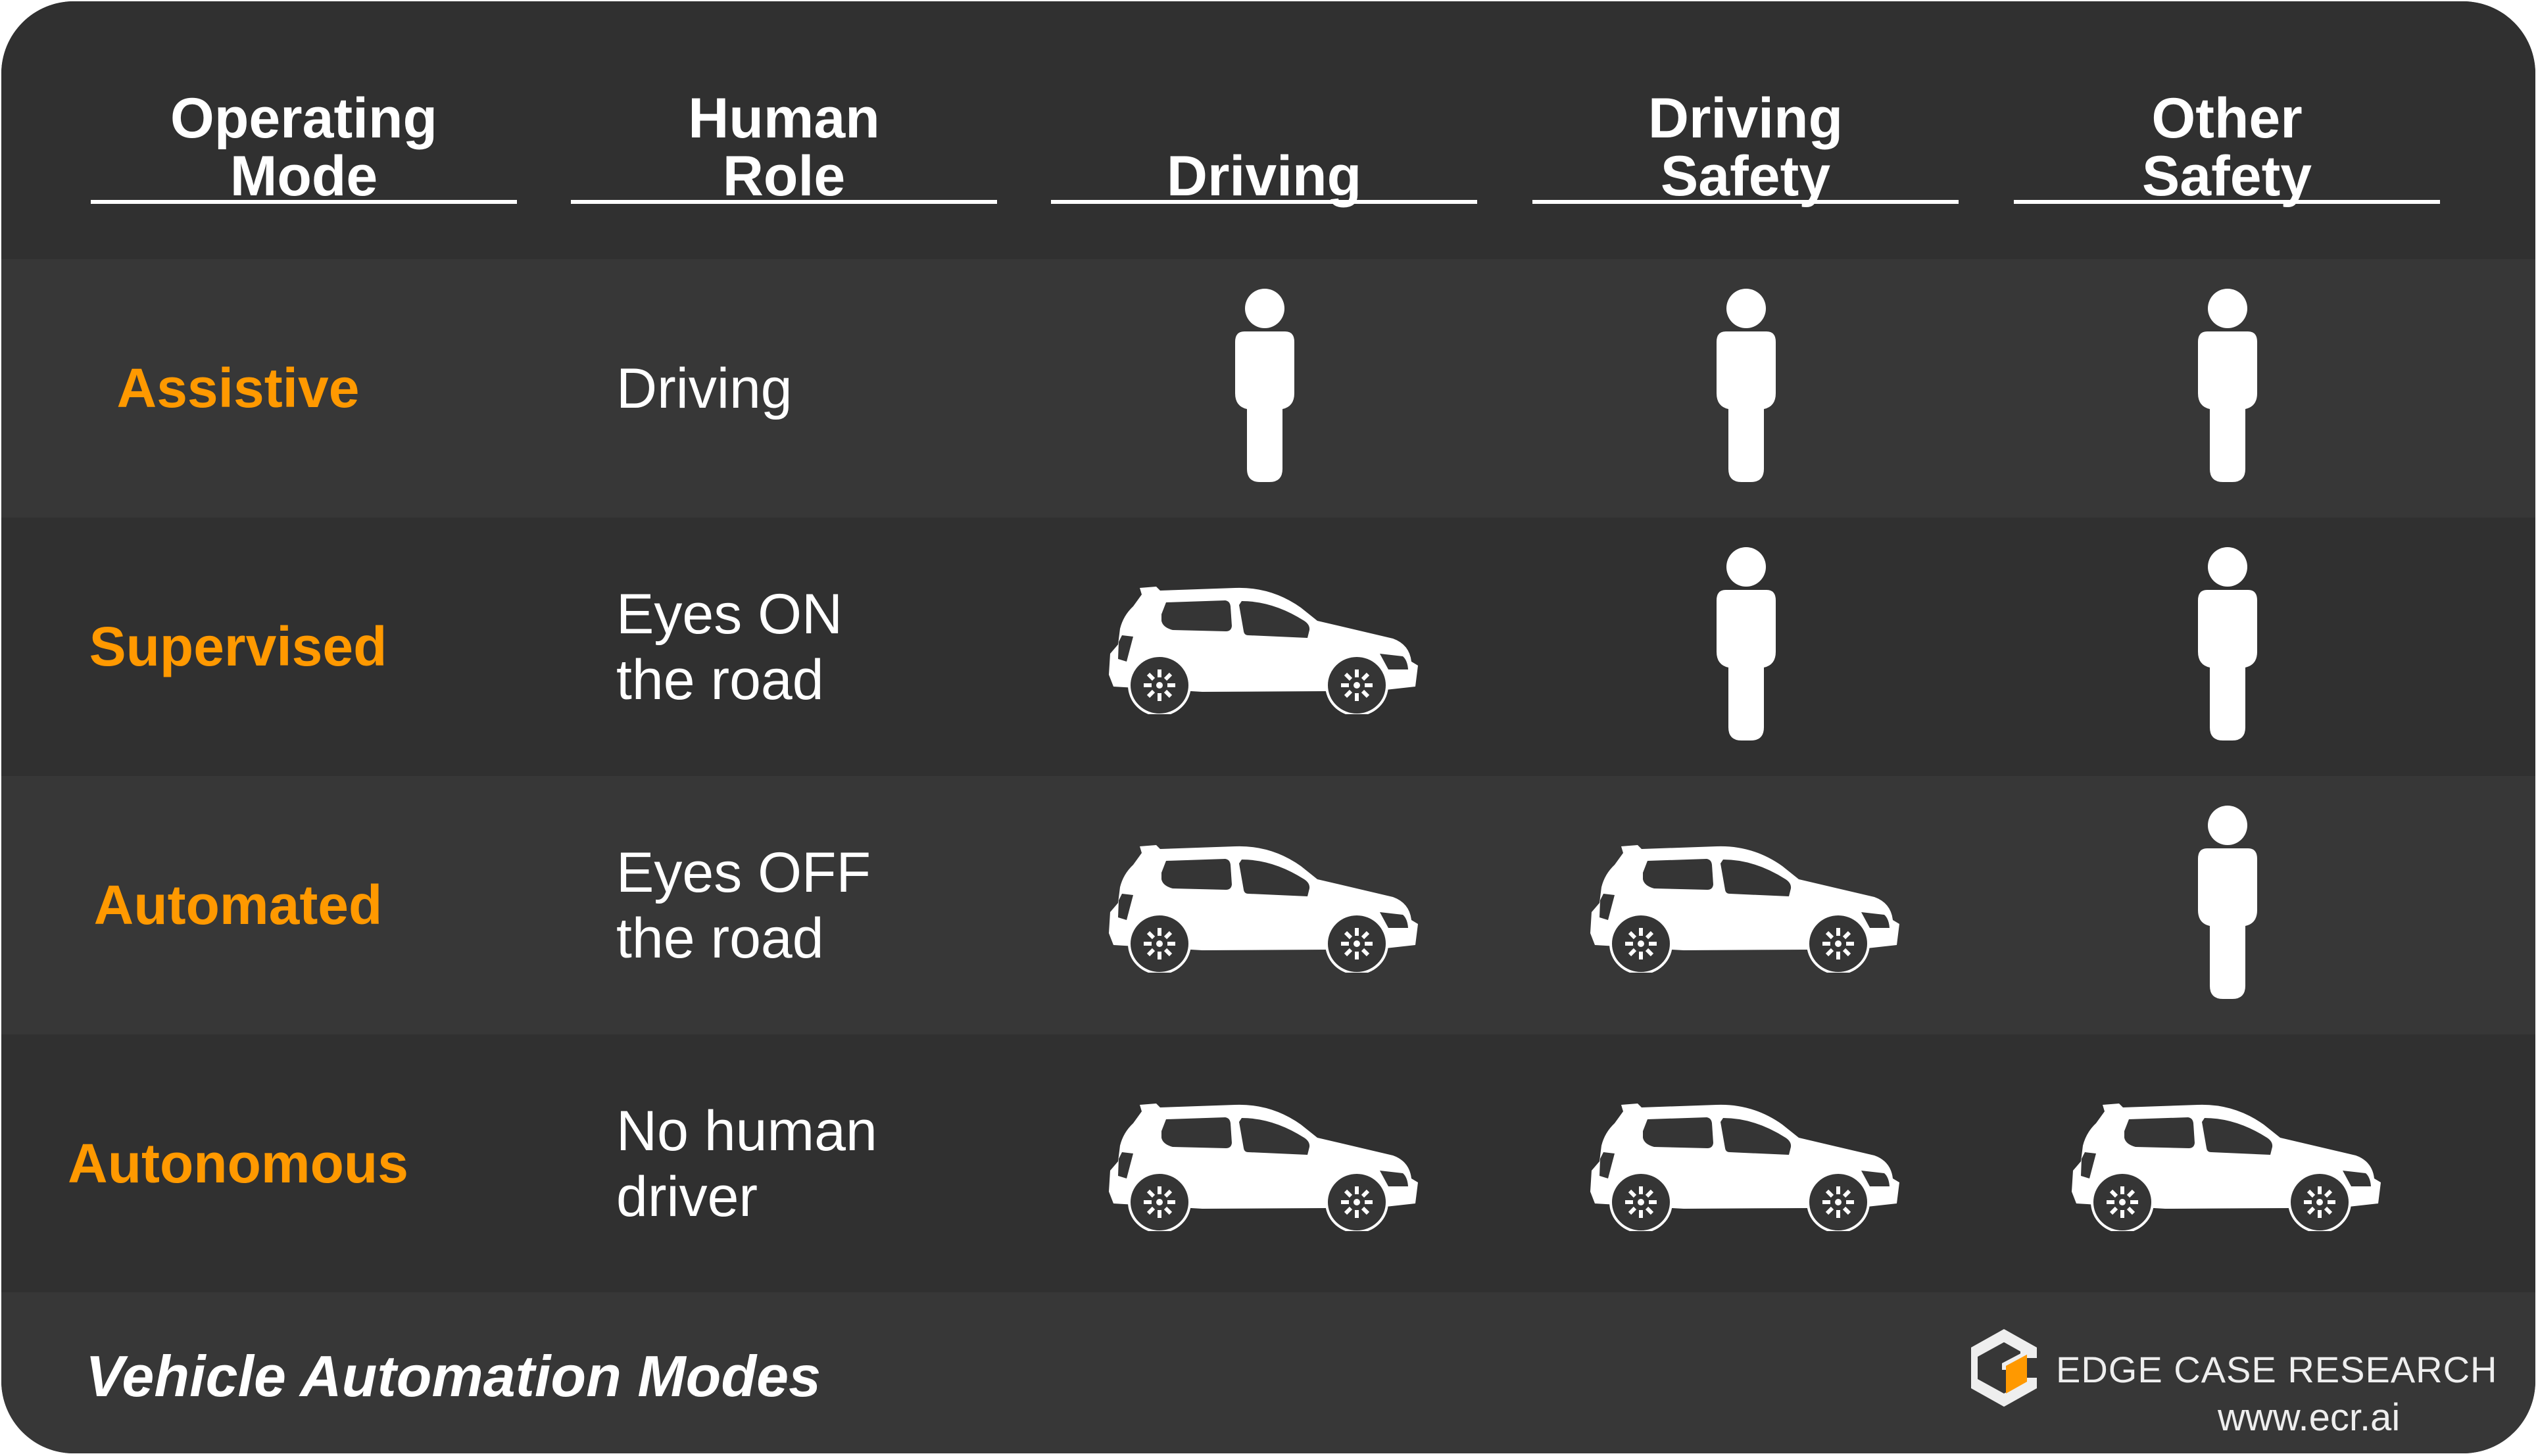 Image resolution: width=2538 pixels, height=1456 pixels. What do you see at coordinates (2309, 1417) in the screenshot?
I see `brand-url-link: www.ecr.ai` at bounding box center [2309, 1417].